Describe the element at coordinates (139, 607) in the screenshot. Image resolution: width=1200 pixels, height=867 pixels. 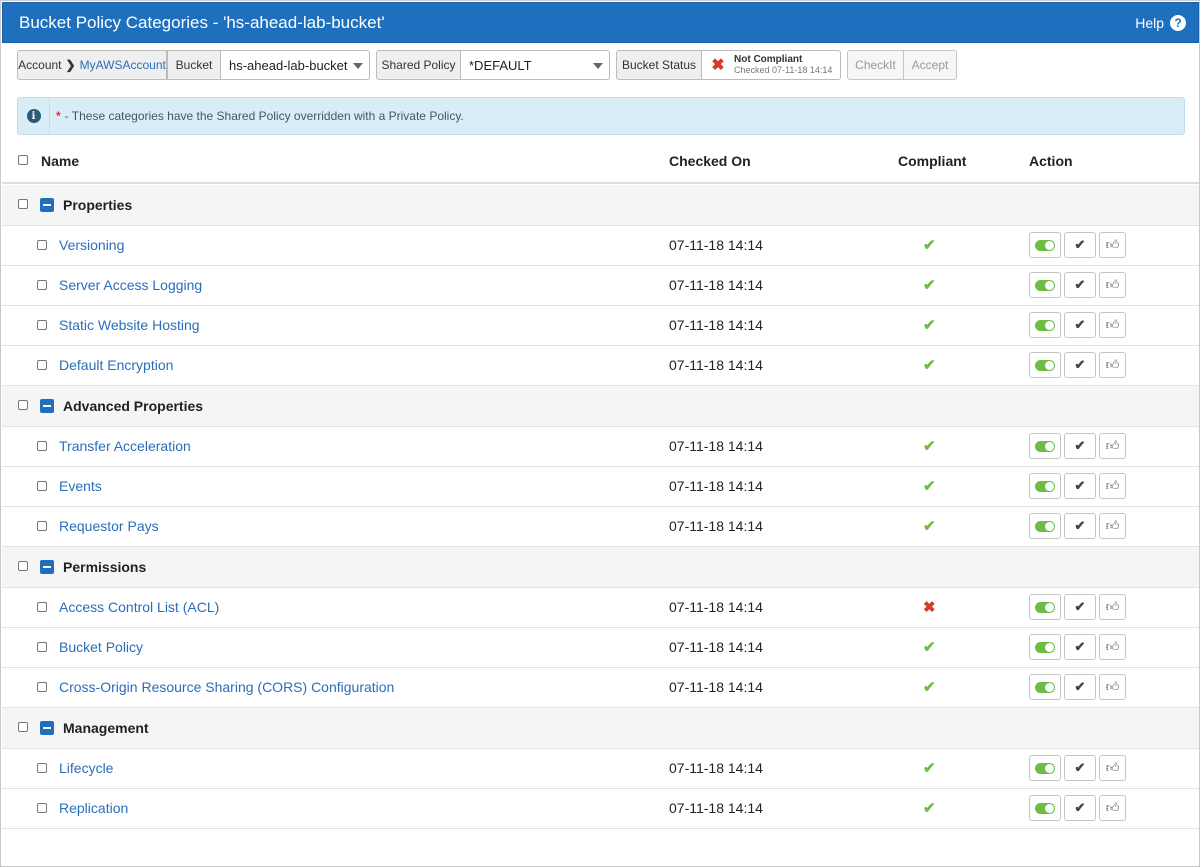
I see `category-link: Access Control List (ACL)` at that location.